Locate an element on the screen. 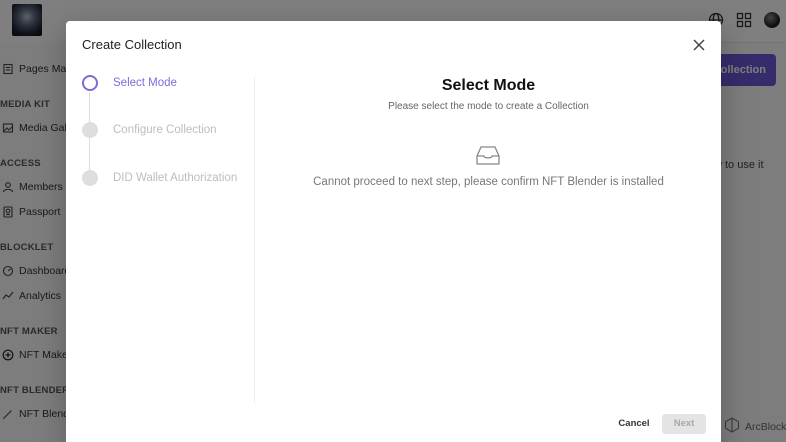 The height and width of the screenshot is (442, 786). vertical-divider is located at coordinates (254, 240).